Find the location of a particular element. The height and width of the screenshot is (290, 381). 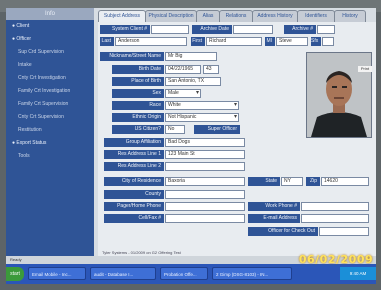

zip-label: Zip is located at coordinates (313, 181).